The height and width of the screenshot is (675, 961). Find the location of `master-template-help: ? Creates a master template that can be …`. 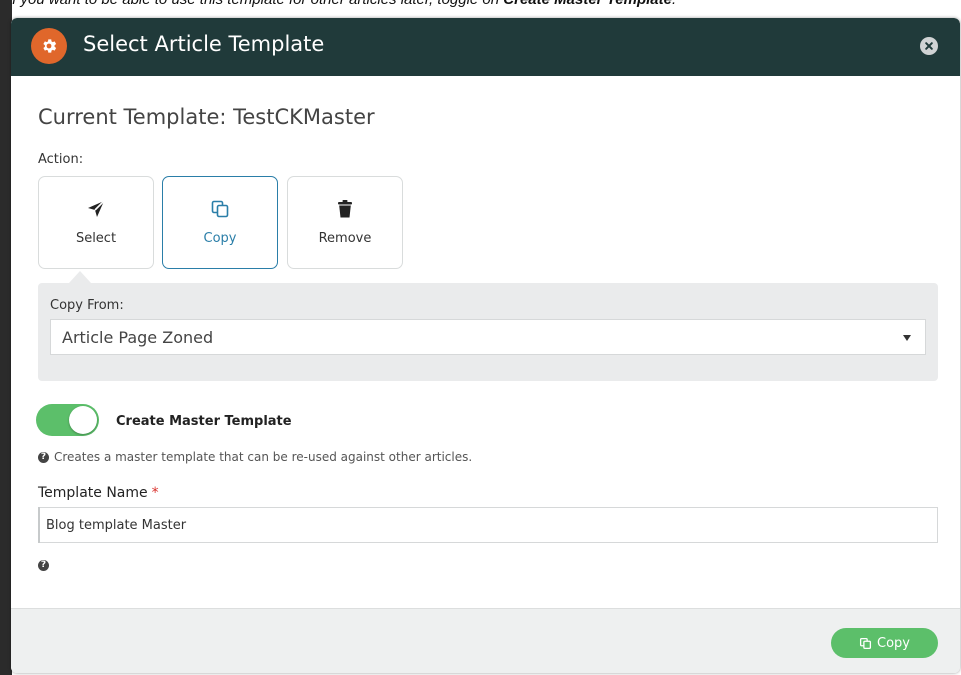

master-template-help: ? Creates a master template that can be … is located at coordinates (255, 457).